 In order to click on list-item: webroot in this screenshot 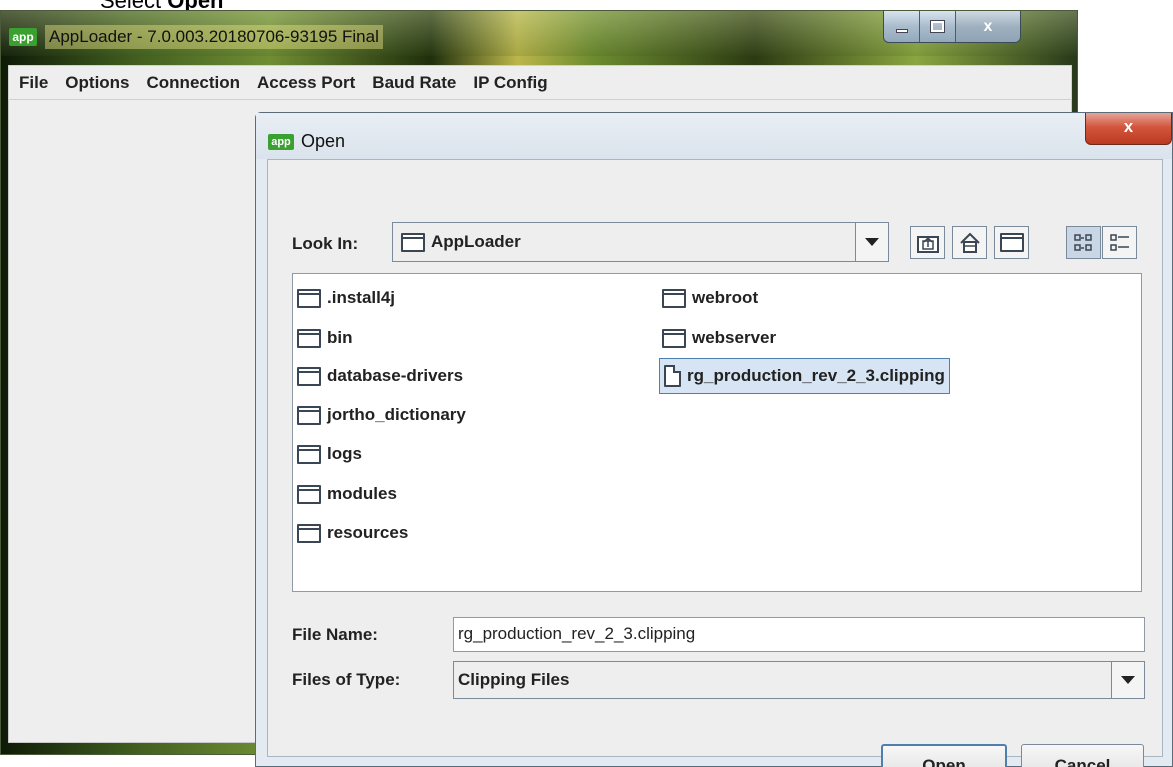, I will do `click(710, 298)`.